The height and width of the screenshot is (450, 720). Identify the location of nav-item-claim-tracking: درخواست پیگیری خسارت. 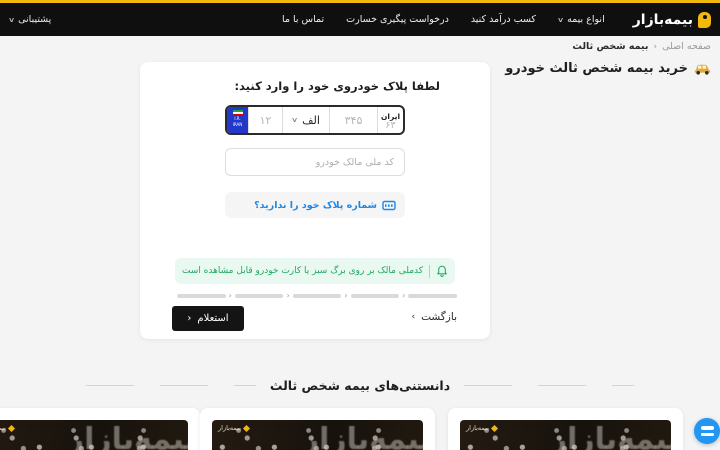
(397, 19).